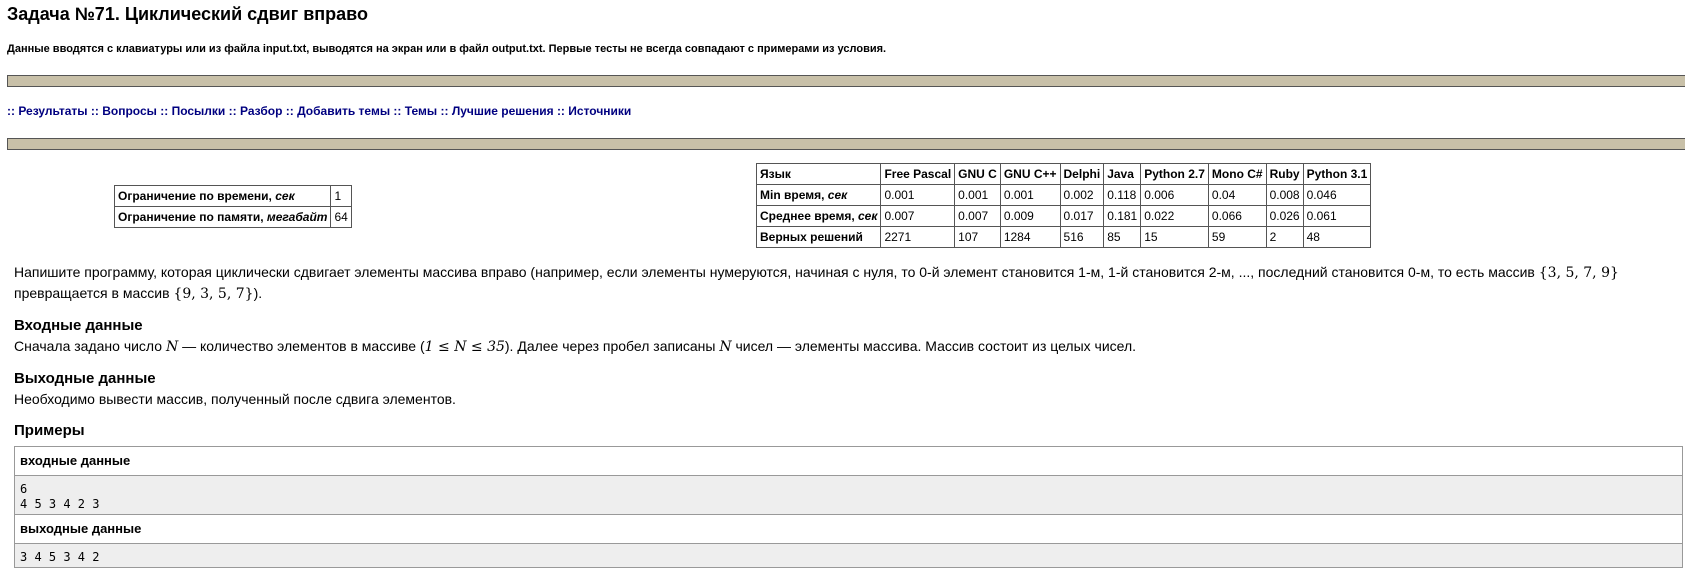 This screenshot has width=1685, height=588. What do you see at coordinates (1082, 195) in the screenshot?
I see `stats-cell: 0.002` at bounding box center [1082, 195].